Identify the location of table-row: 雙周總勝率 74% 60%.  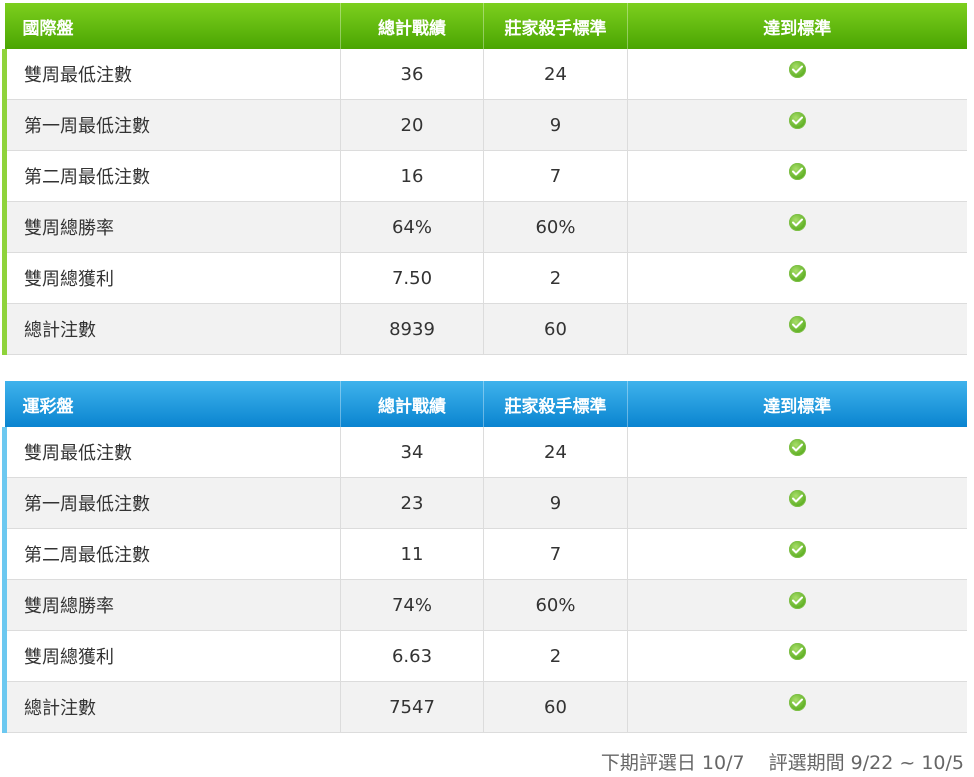
(484, 605).